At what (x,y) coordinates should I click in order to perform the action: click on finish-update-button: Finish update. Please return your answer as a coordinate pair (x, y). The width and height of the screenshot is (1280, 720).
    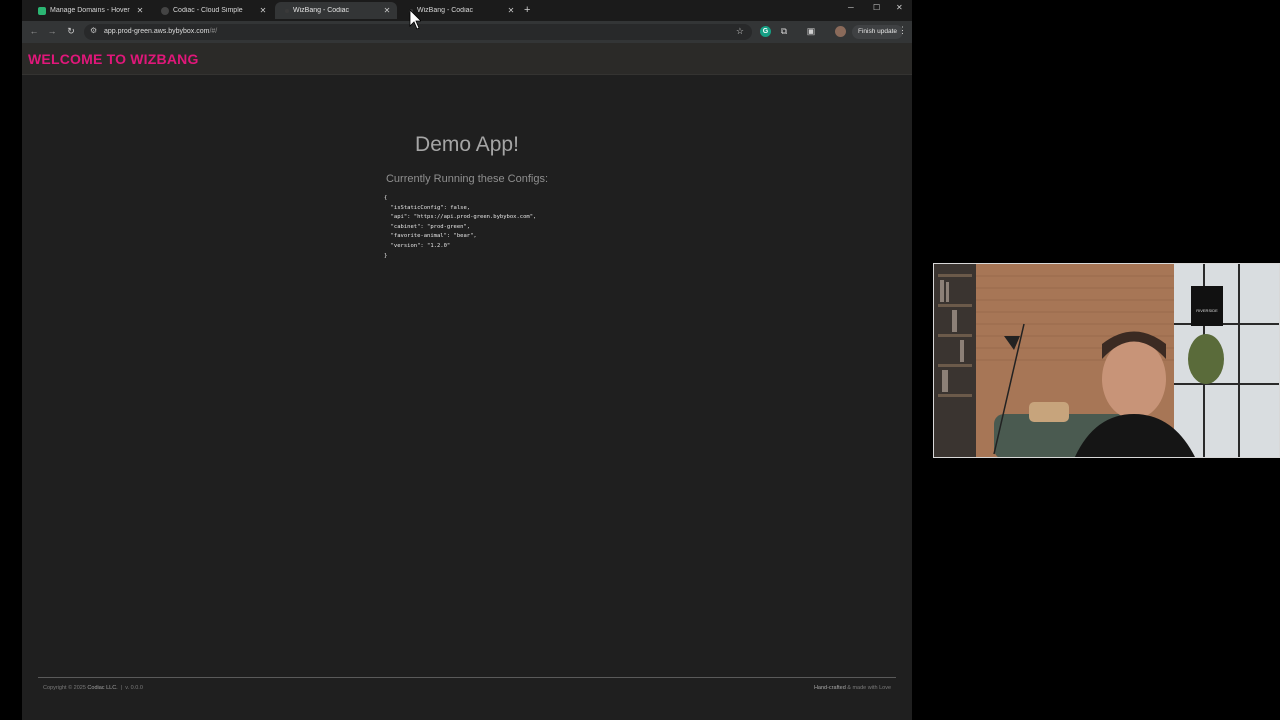
    Looking at the image, I should click on (878, 32).